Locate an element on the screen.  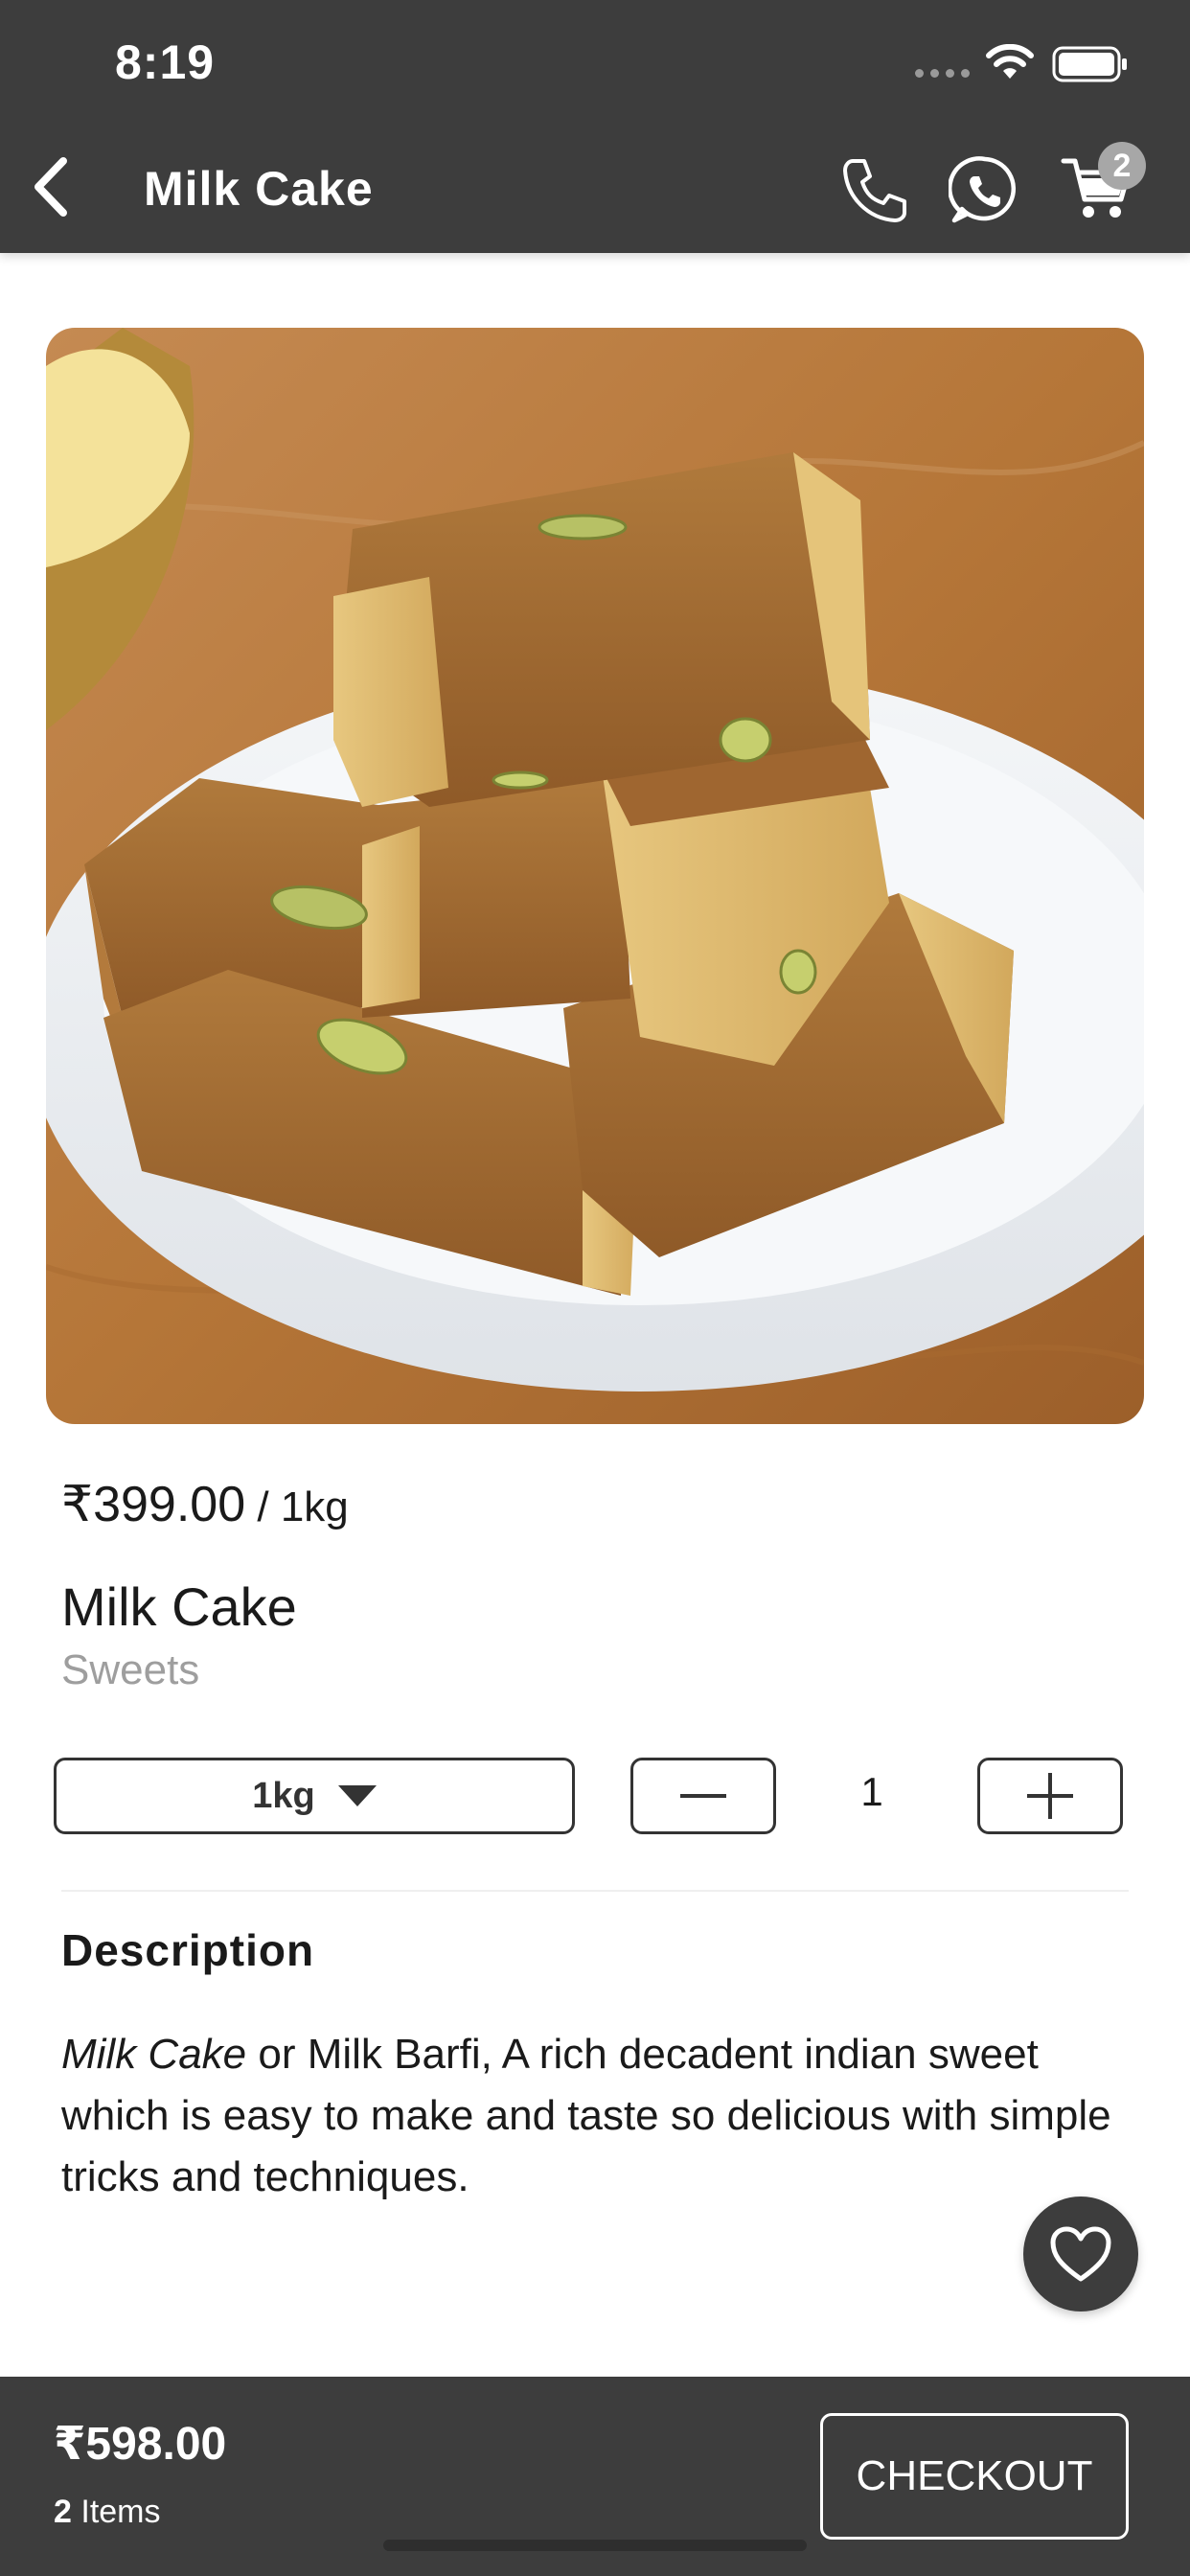
cart-items-count: 2 Items is located at coordinates (107, 2512).